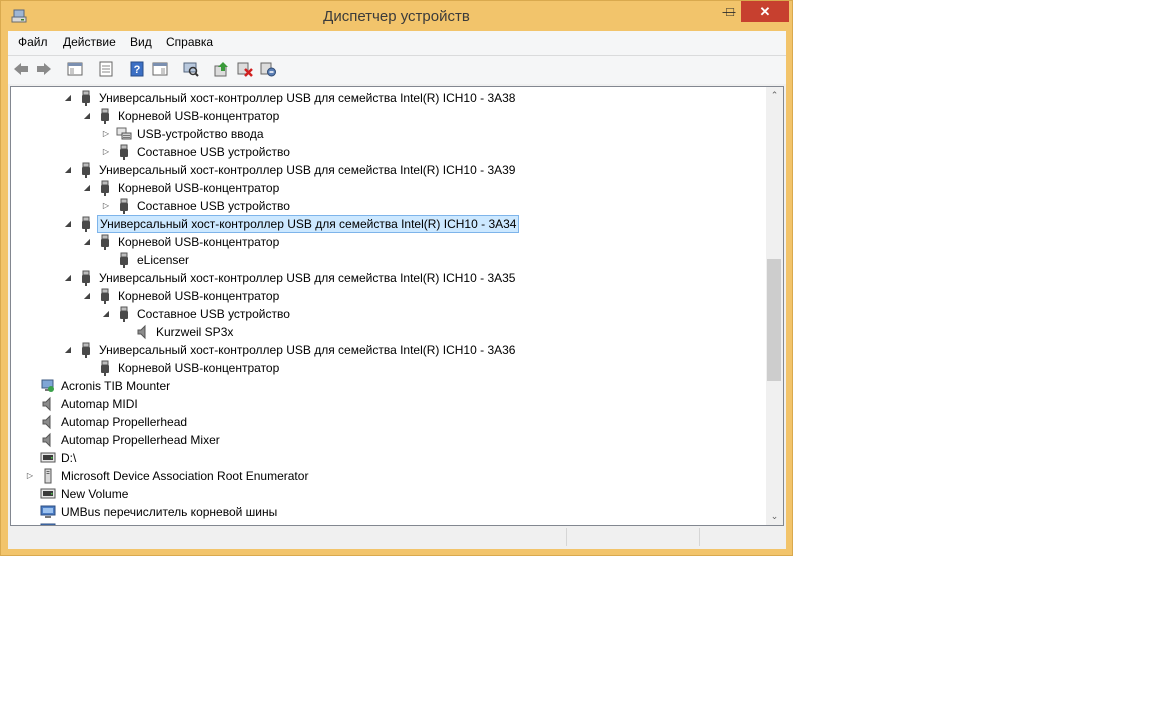  What do you see at coordinates (160, 69) in the screenshot?
I see `show-hide-action-pane-icon` at bounding box center [160, 69].